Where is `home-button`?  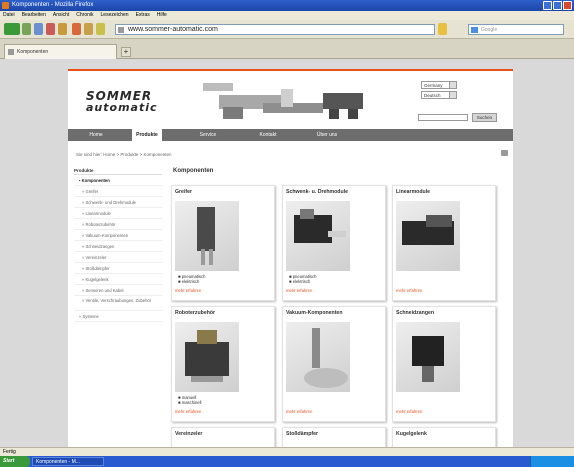 home-button is located at coordinates (62, 29).